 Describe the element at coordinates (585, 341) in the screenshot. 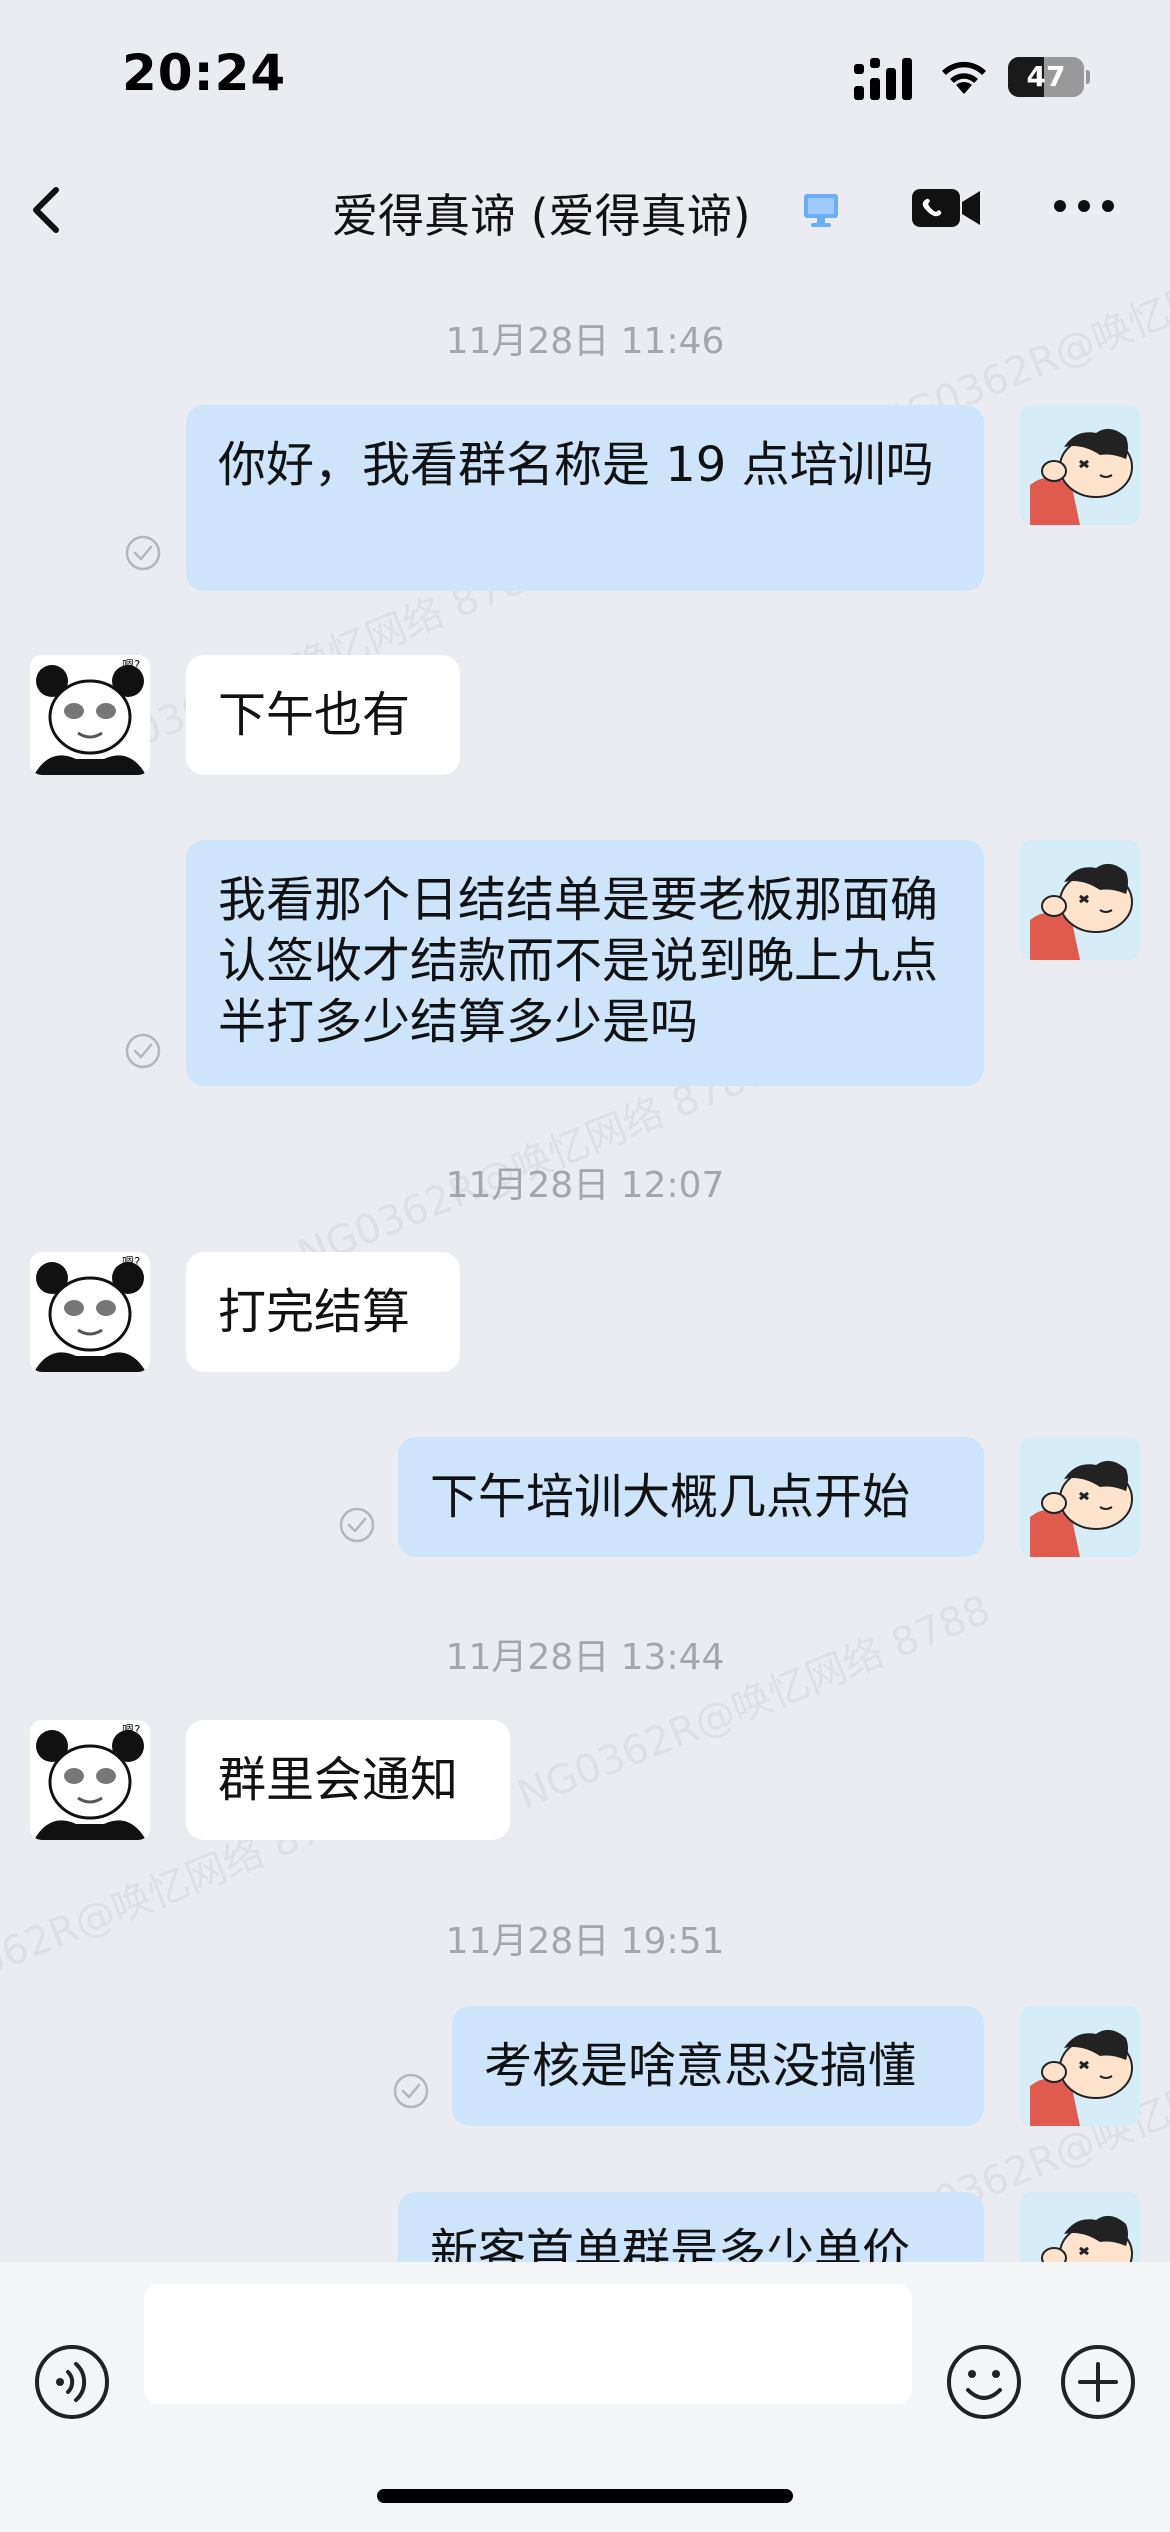

I see `message-timestamp: 11月28日 11:46` at that location.